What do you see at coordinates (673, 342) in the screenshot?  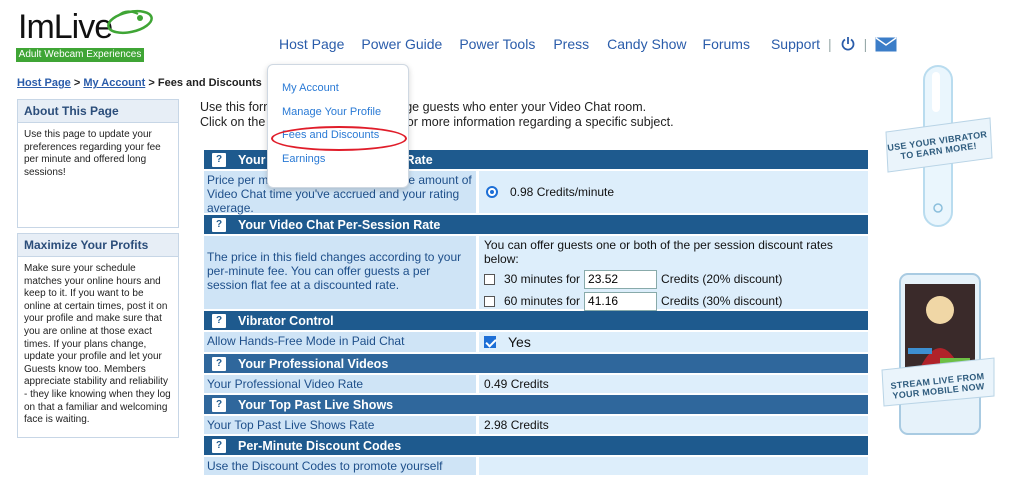 I see `vibrator-value-cell: Yes` at bounding box center [673, 342].